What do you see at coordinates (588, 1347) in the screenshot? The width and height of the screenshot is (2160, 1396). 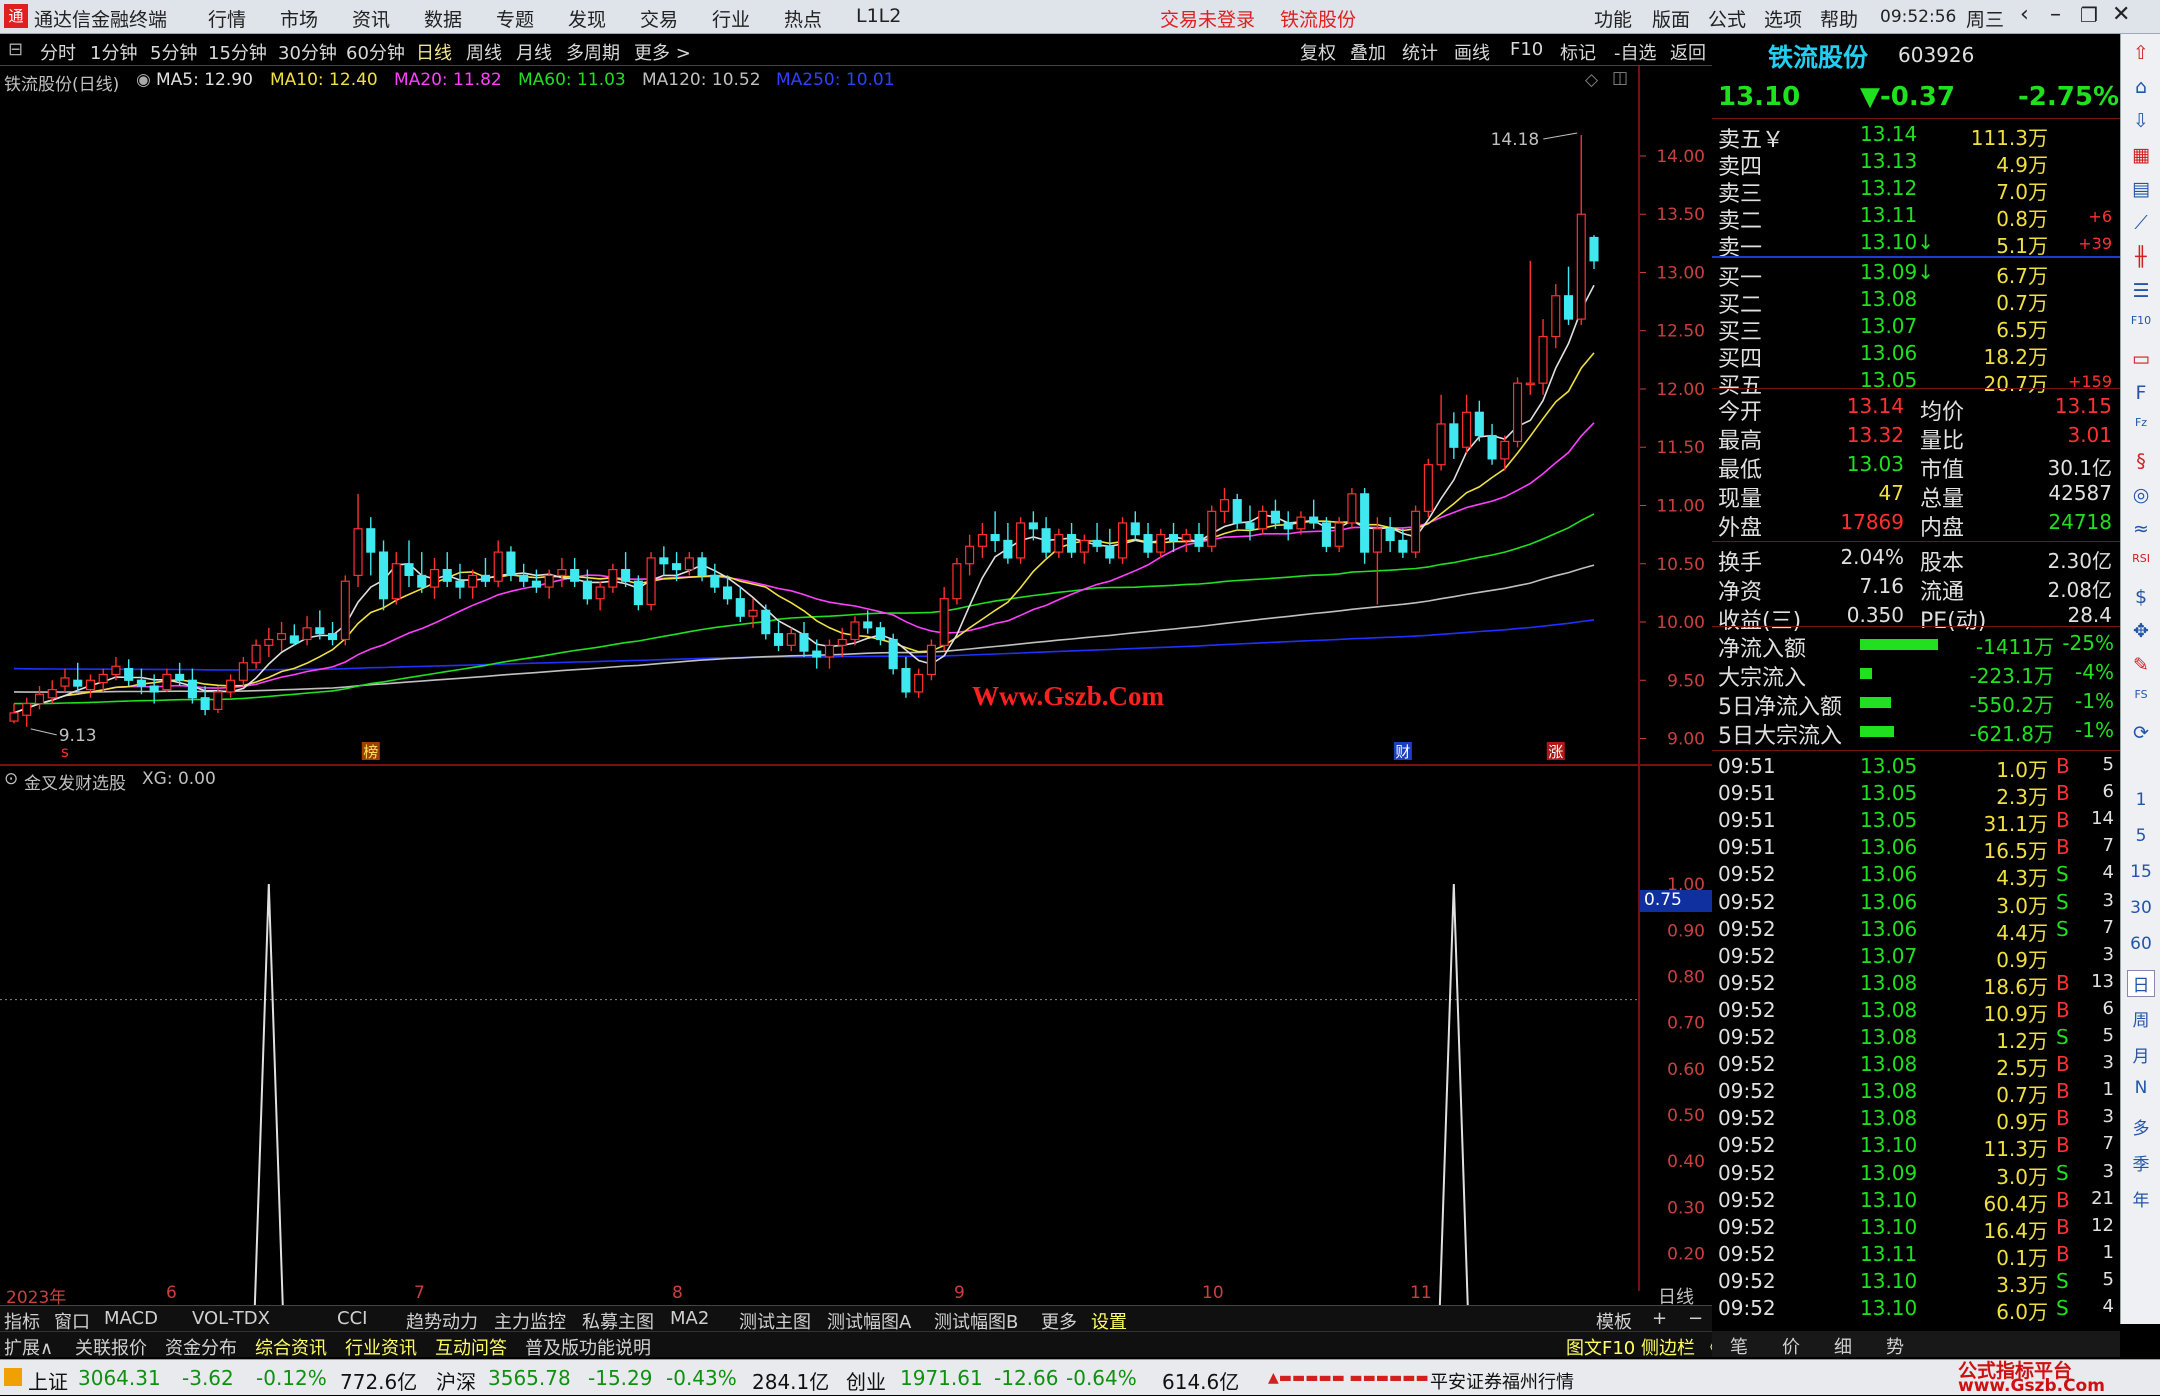 I see `info-tab: 普及版功能说明` at bounding box center [588, 1347].